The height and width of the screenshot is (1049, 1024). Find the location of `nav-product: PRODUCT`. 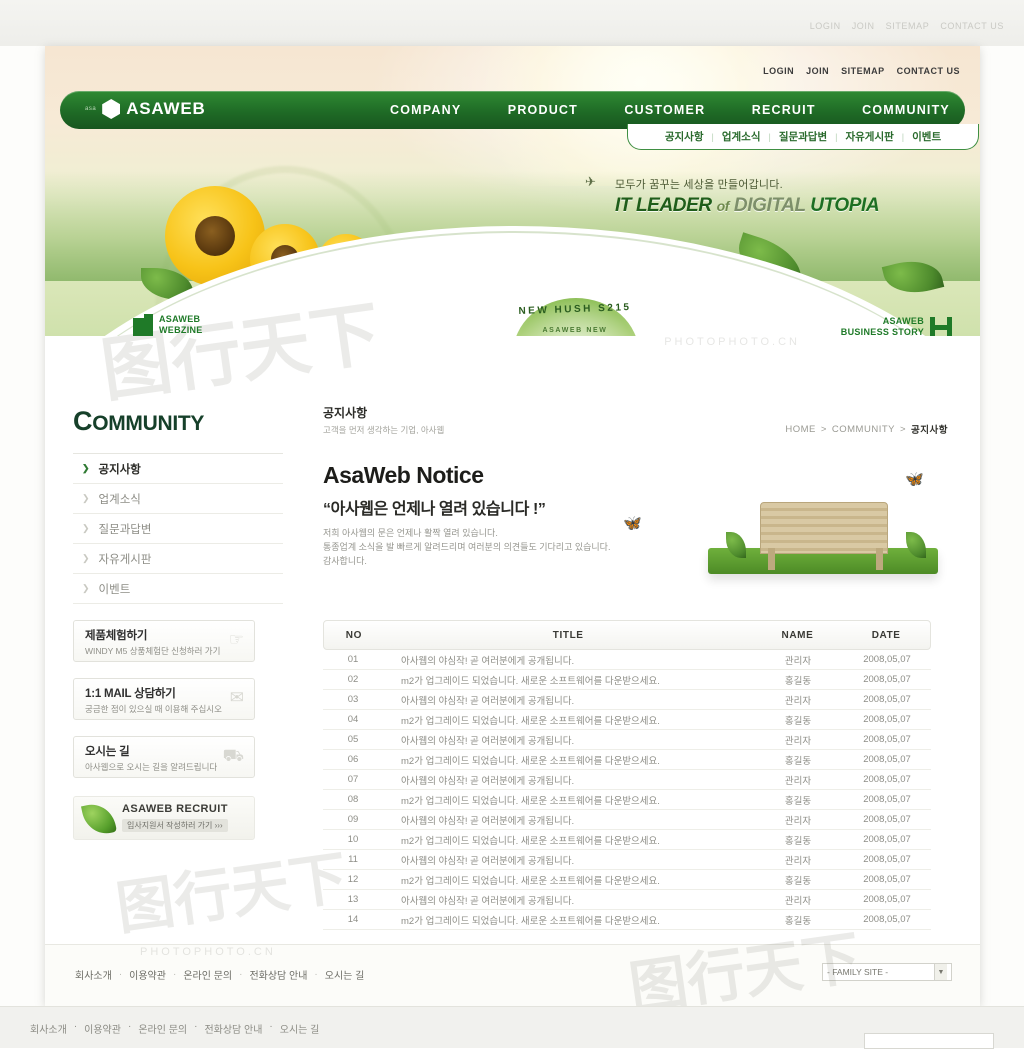

nav-product: PRODUCT is located at coordinates (543, 110).